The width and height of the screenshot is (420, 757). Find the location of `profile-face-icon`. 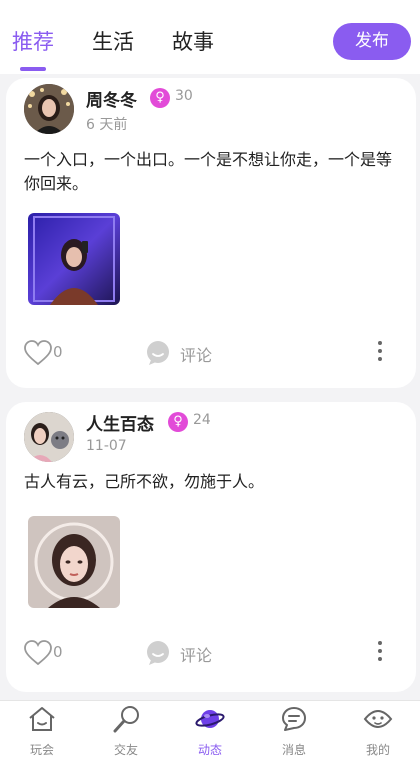

profile-face-icon is located at coordinates (378, 719).